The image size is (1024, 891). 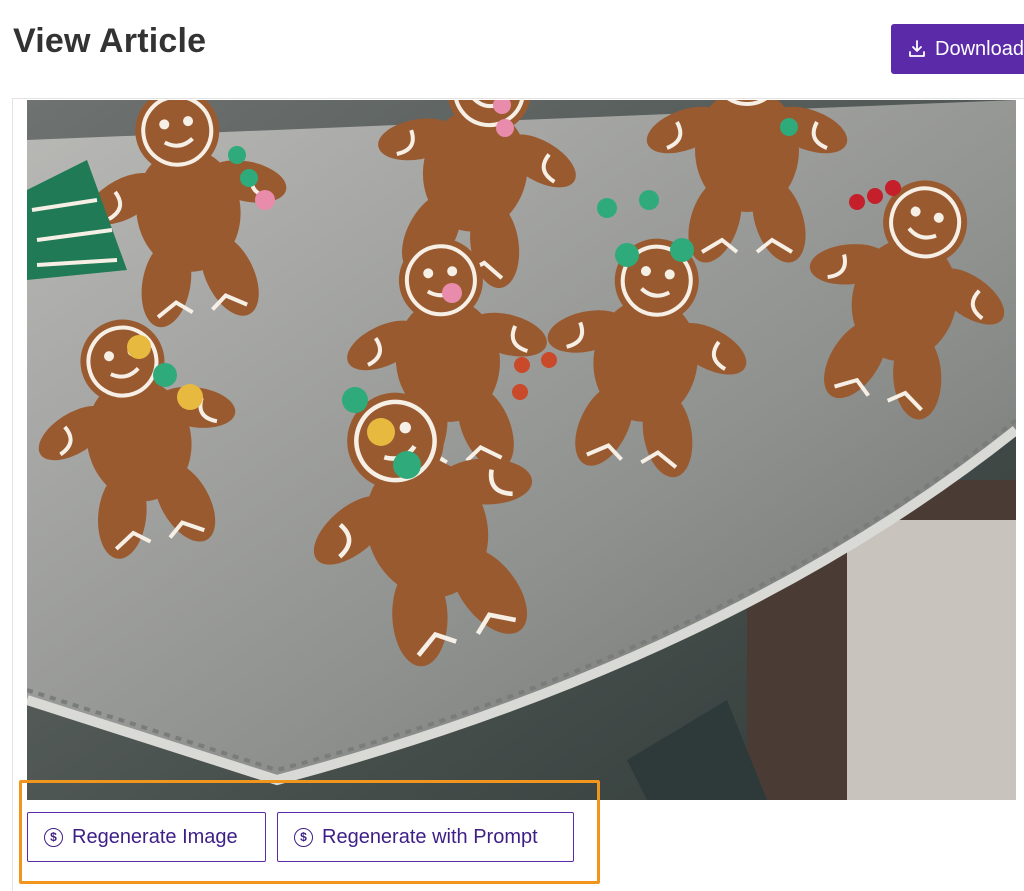 I want to click on download-label: Download, so click(x=979, y=48).